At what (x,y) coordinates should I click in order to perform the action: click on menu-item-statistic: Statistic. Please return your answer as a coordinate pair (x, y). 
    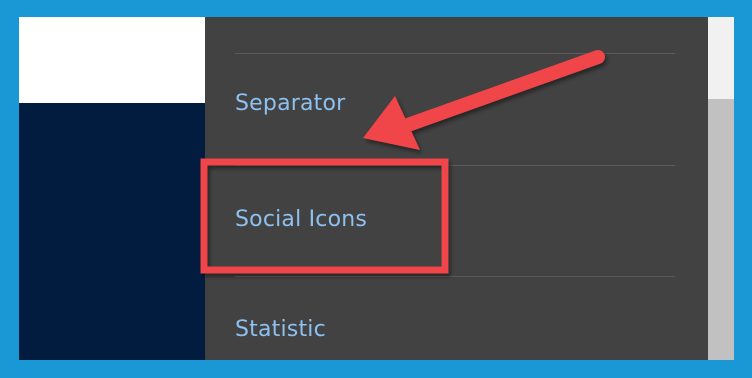
    Looking at the image, I should click on (280, 329).